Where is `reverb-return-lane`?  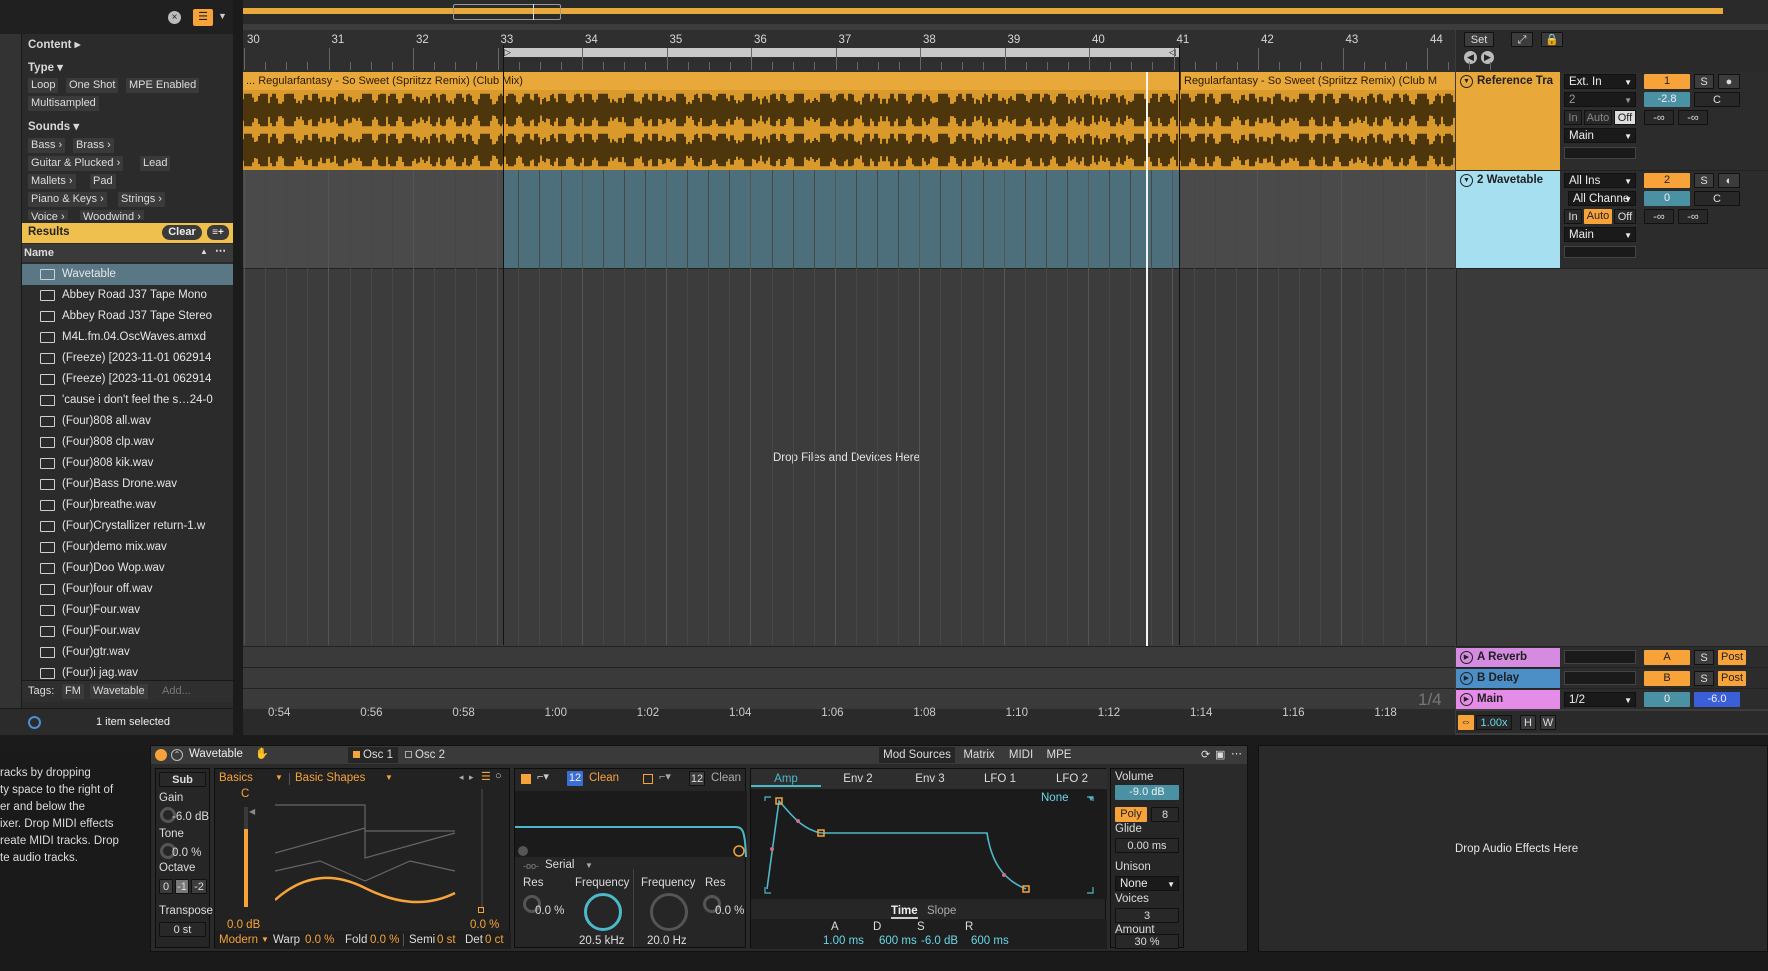 reverb-return-lane is located at coordinates (849, 656).